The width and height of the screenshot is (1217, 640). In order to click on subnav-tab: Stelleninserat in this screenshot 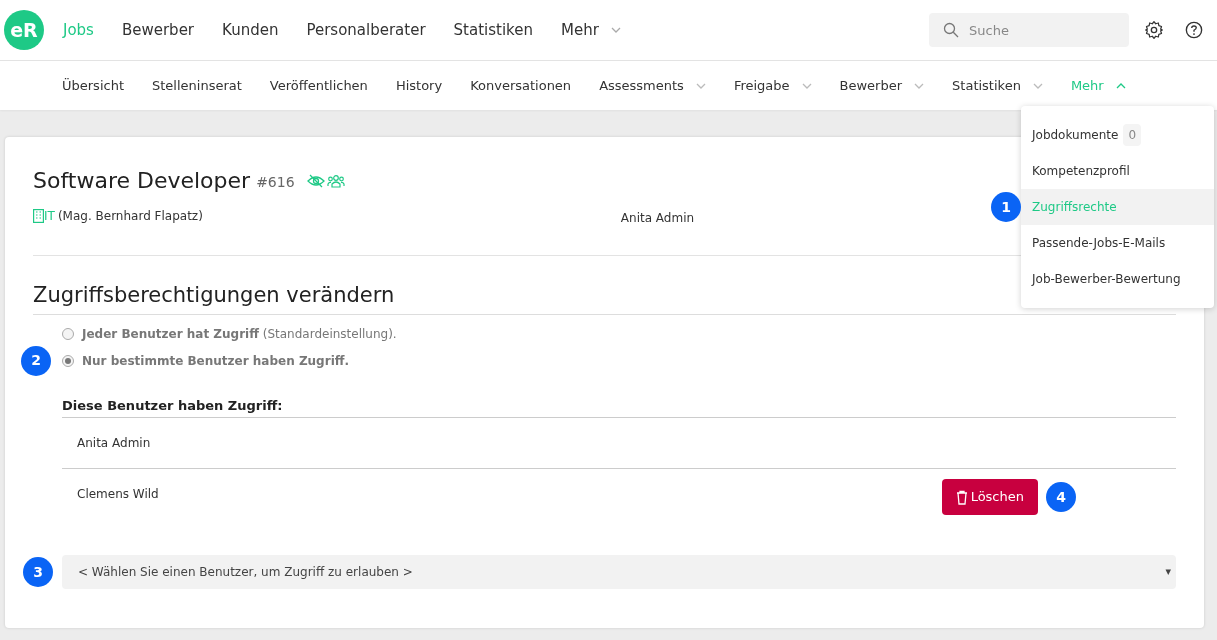, I will do `click(197, 85)`.